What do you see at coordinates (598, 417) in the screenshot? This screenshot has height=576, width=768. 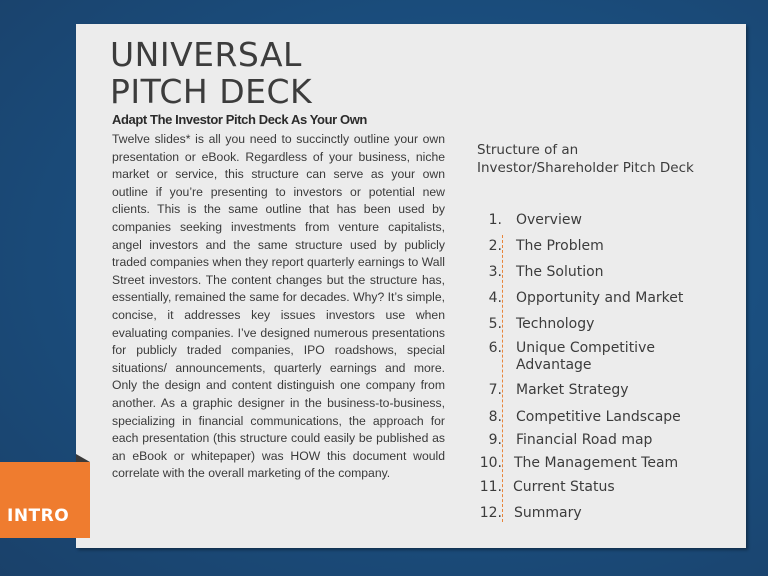 I see `toc-label: Competitive Landscape` at bounding box center [598, 417].